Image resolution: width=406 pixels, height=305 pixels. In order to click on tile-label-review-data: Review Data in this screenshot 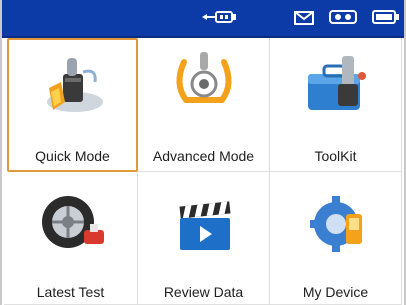, I will do `click(203, 292)`.